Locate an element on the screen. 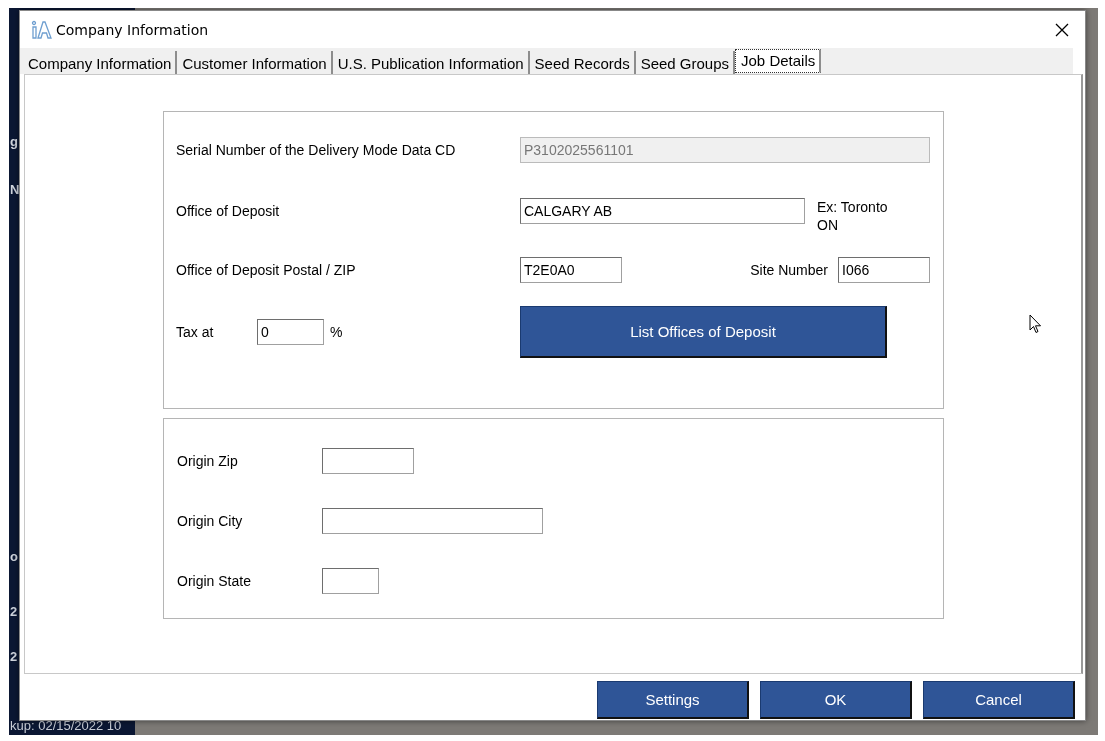 The height and width of the screenshot is (741, 1105). tab: Job Details is located at coordinates (778, 61).